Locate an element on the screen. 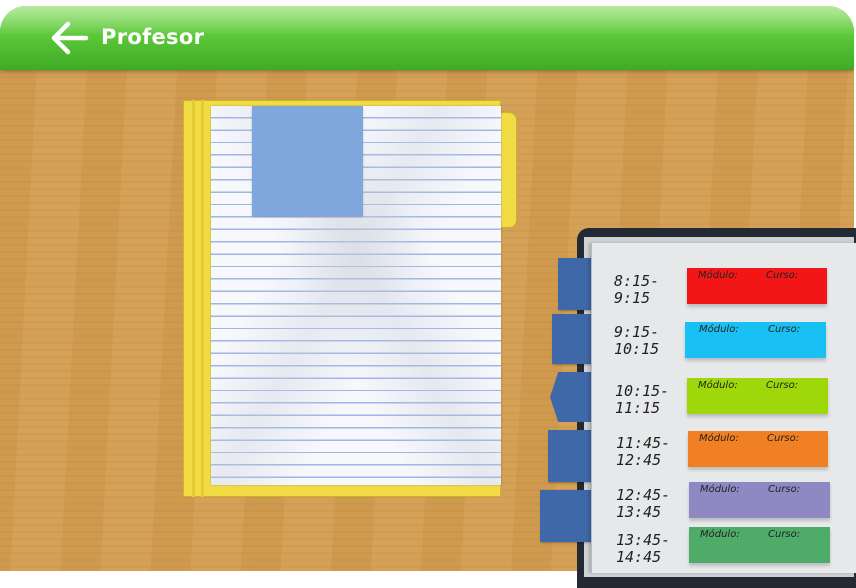 This screenshot has height=588, width=856. sticky-note is located at coordinates (307, 161).